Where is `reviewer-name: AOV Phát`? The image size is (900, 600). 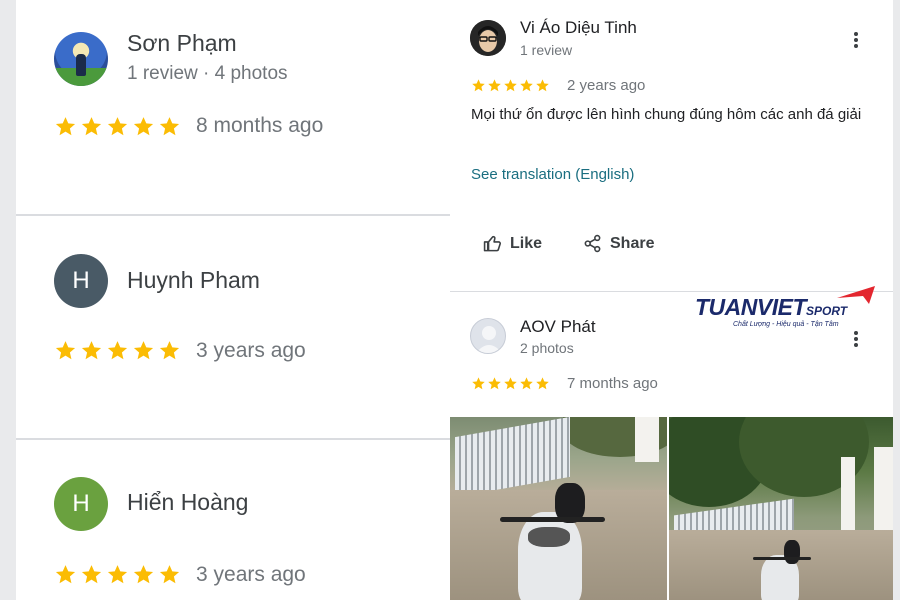 reviewer-name: AOV Phát is located at coordinates (558, 327).